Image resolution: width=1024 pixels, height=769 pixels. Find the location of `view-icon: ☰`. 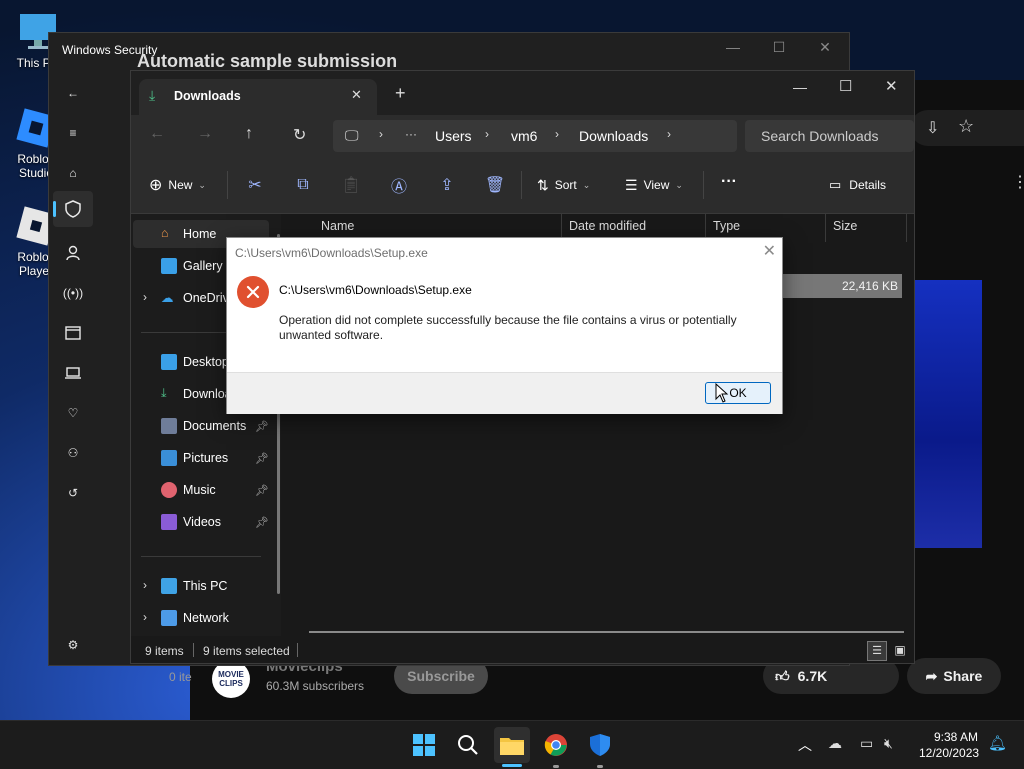

view-icon: ☰ is located at coordinates (631, 184).